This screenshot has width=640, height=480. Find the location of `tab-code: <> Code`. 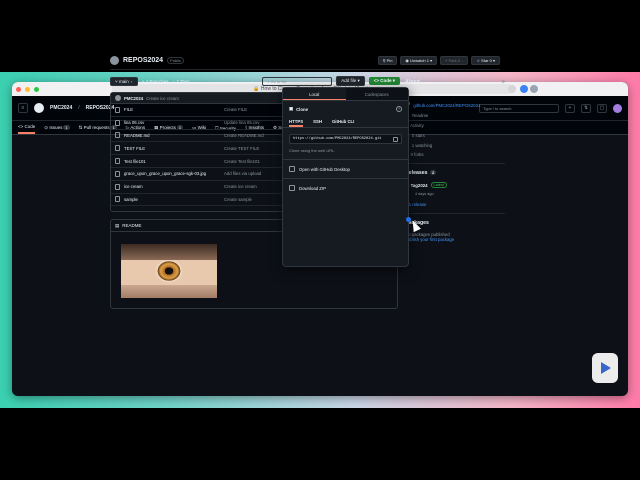

tab-code: <> Code is located at coordinates (27, 129).